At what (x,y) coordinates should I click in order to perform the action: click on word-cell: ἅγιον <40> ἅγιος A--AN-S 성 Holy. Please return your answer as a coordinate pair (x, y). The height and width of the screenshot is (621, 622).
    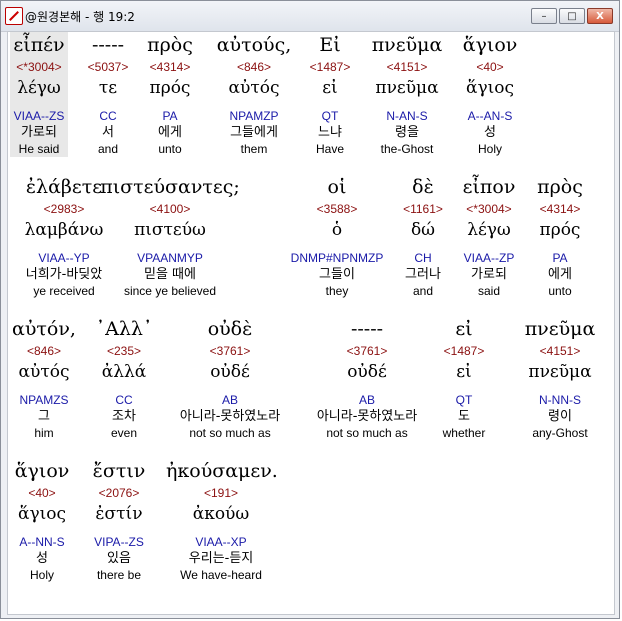
    Looking at the image, I should click on (490, 94).